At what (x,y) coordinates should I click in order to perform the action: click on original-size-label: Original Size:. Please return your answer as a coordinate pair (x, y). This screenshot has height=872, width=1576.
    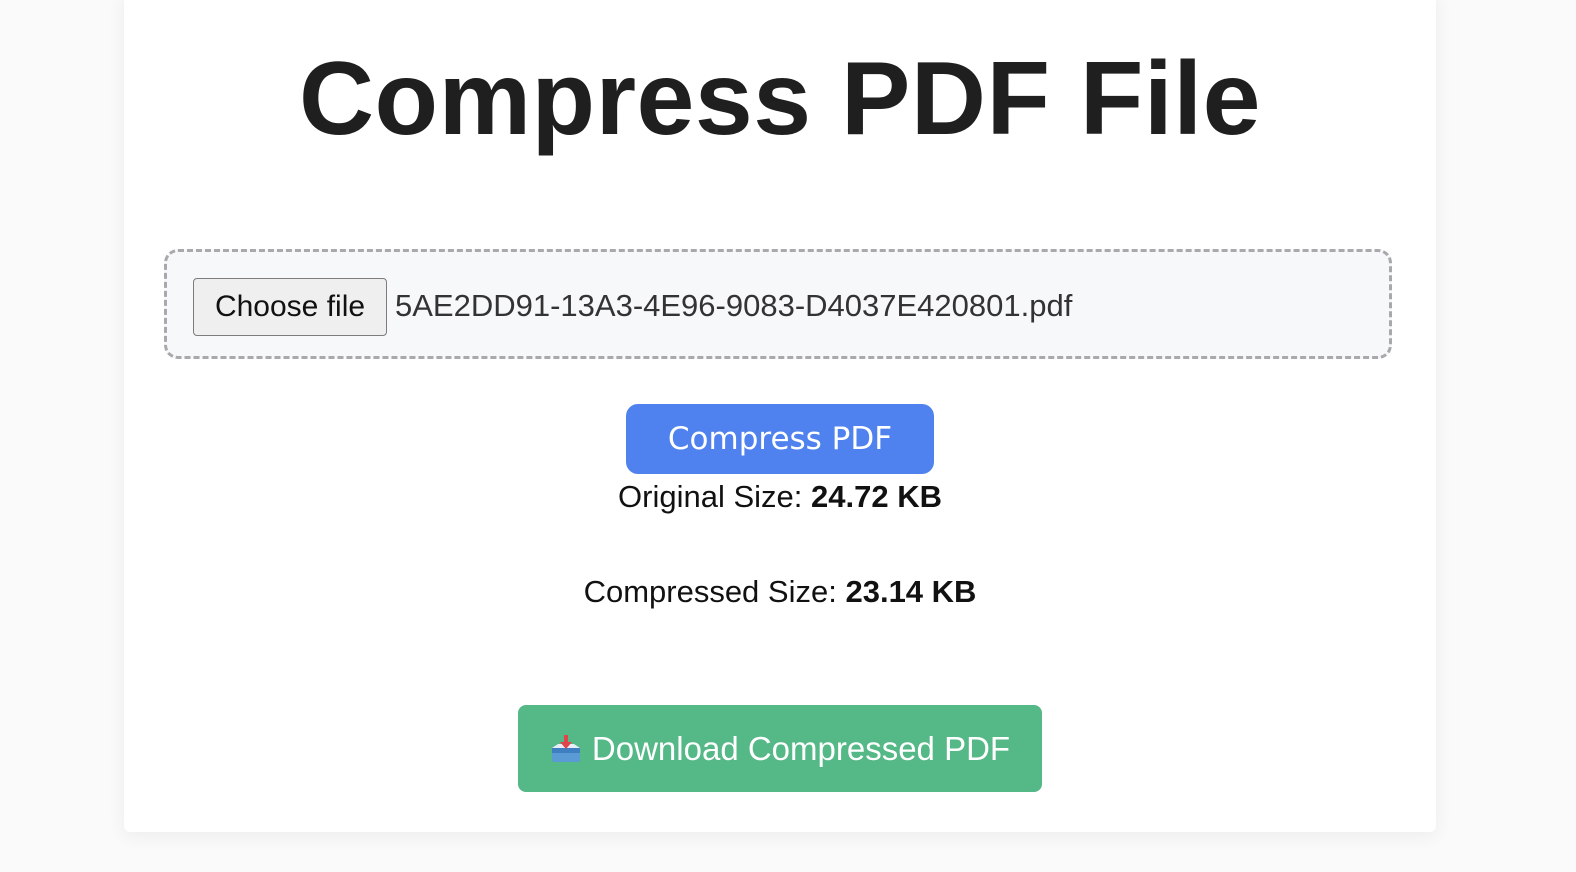
    Looking at the image, I should click on (710, 496).